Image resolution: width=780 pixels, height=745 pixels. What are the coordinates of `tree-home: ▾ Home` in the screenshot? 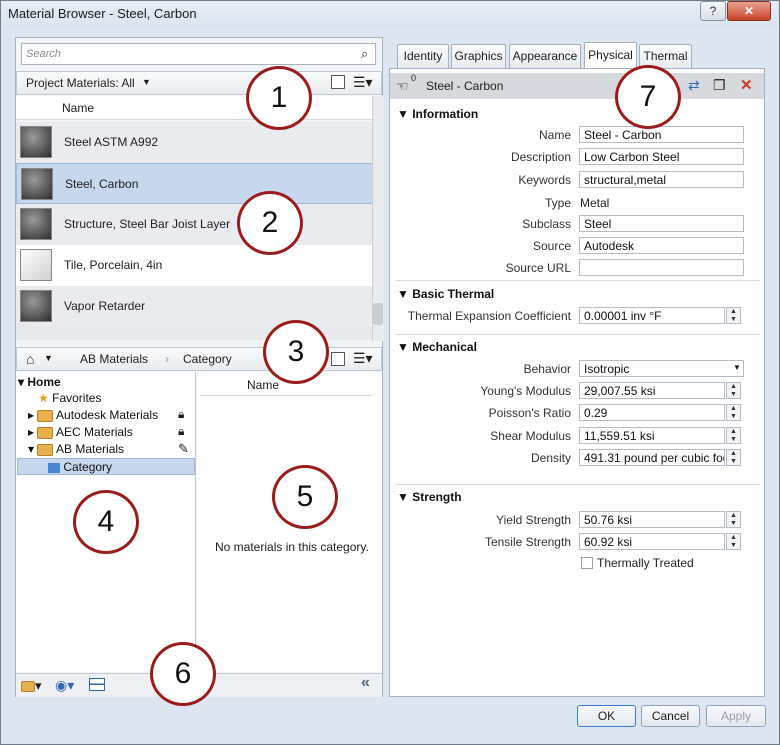 It's located at (39, 382).